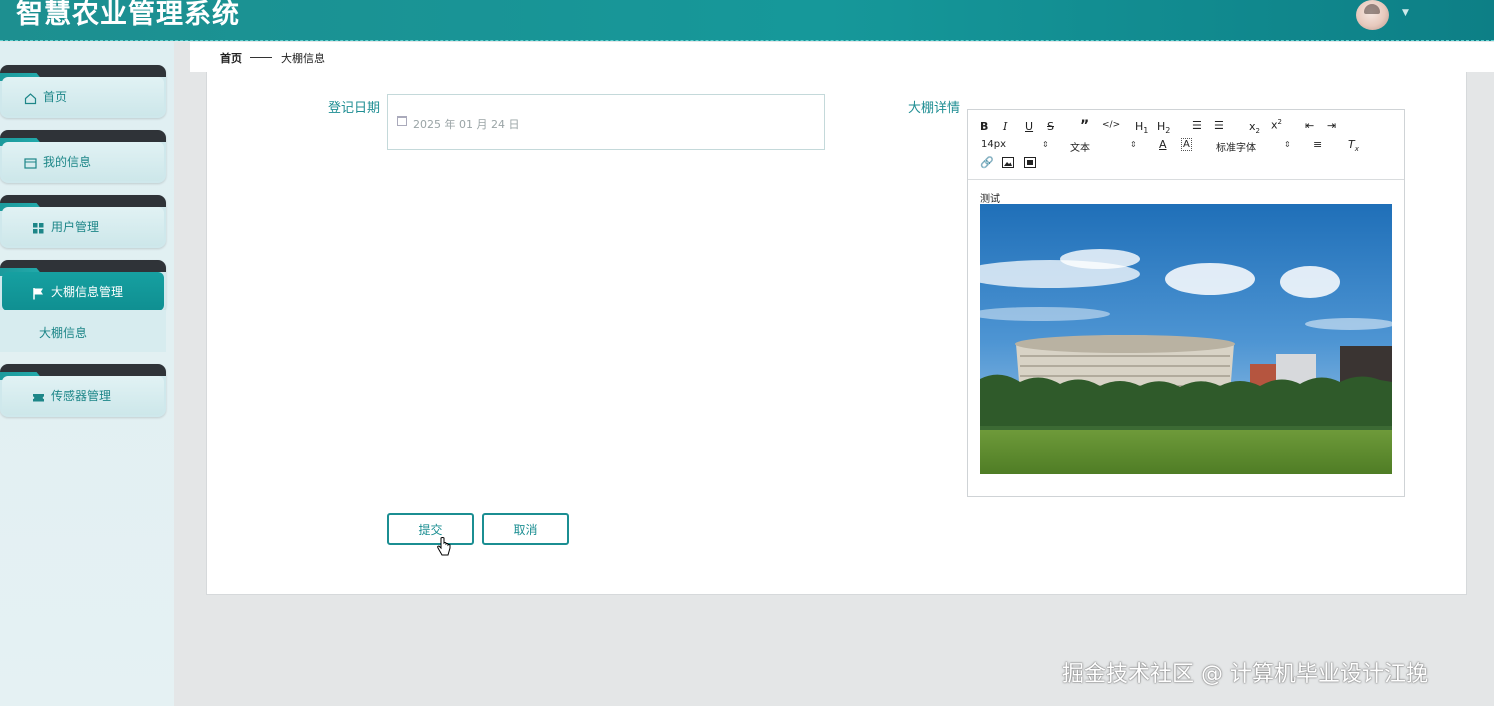  I want to click on superscript-icon: x2, so click(1276, 125).